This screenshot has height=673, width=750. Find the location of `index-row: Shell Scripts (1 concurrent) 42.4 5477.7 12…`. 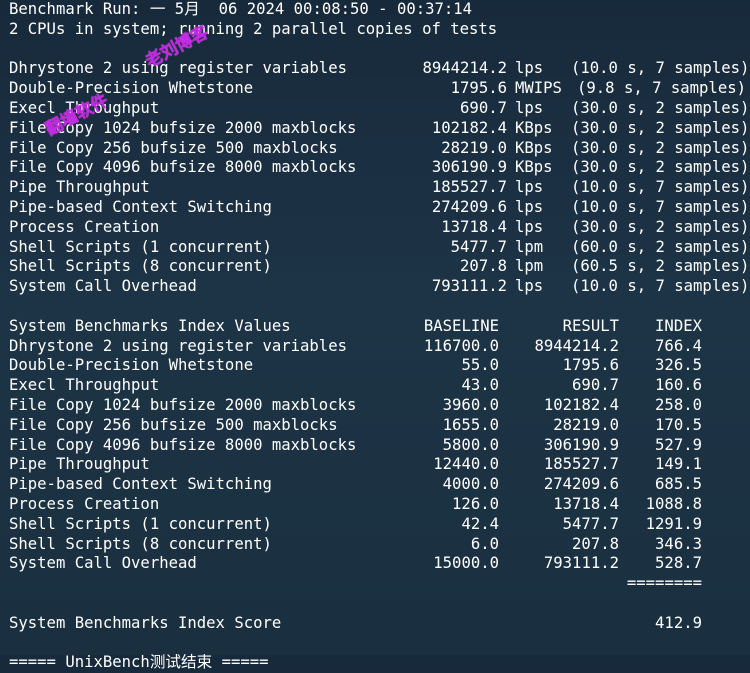

index-row: Shell Scripts (1 concurrent) 42.4 5477.7 12… is located at coordinates (377, 525).